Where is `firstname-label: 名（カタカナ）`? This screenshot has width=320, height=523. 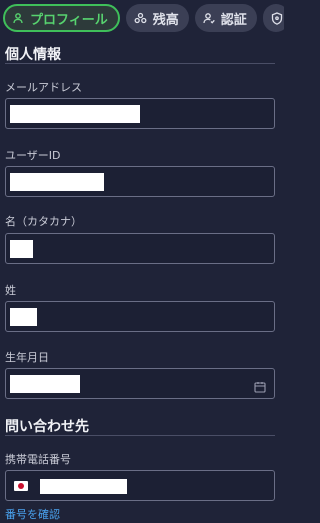
firstname-label: 名（カタカナ） is located at coordinates (43, 221).